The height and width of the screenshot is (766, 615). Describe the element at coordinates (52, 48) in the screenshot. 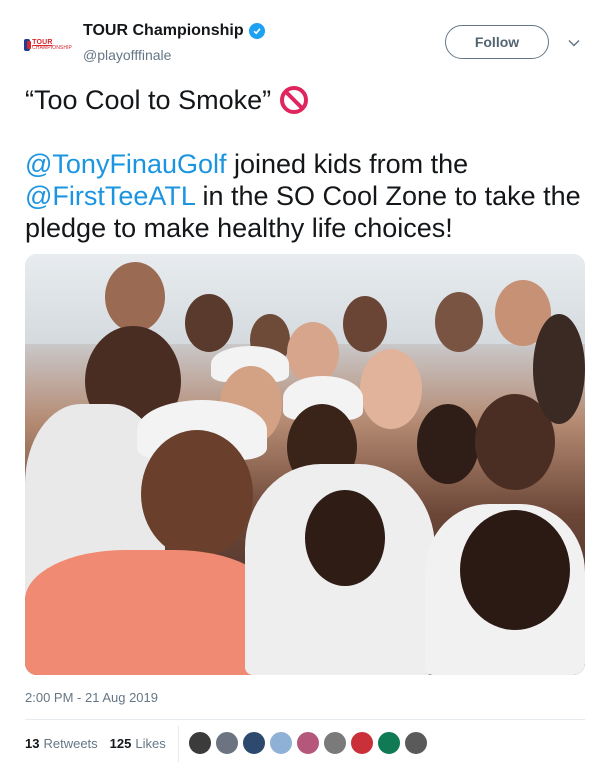

I see `avatar-logo-bottom: CHAMPIONSHIP` at that location.